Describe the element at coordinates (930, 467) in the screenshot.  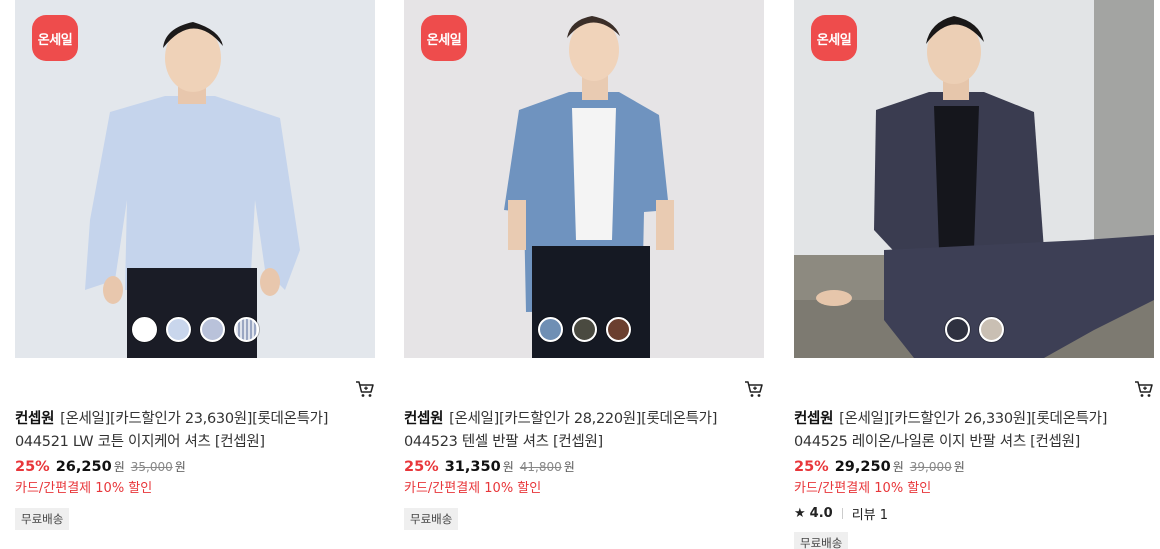
I see `original-price: 39,000` at that location.